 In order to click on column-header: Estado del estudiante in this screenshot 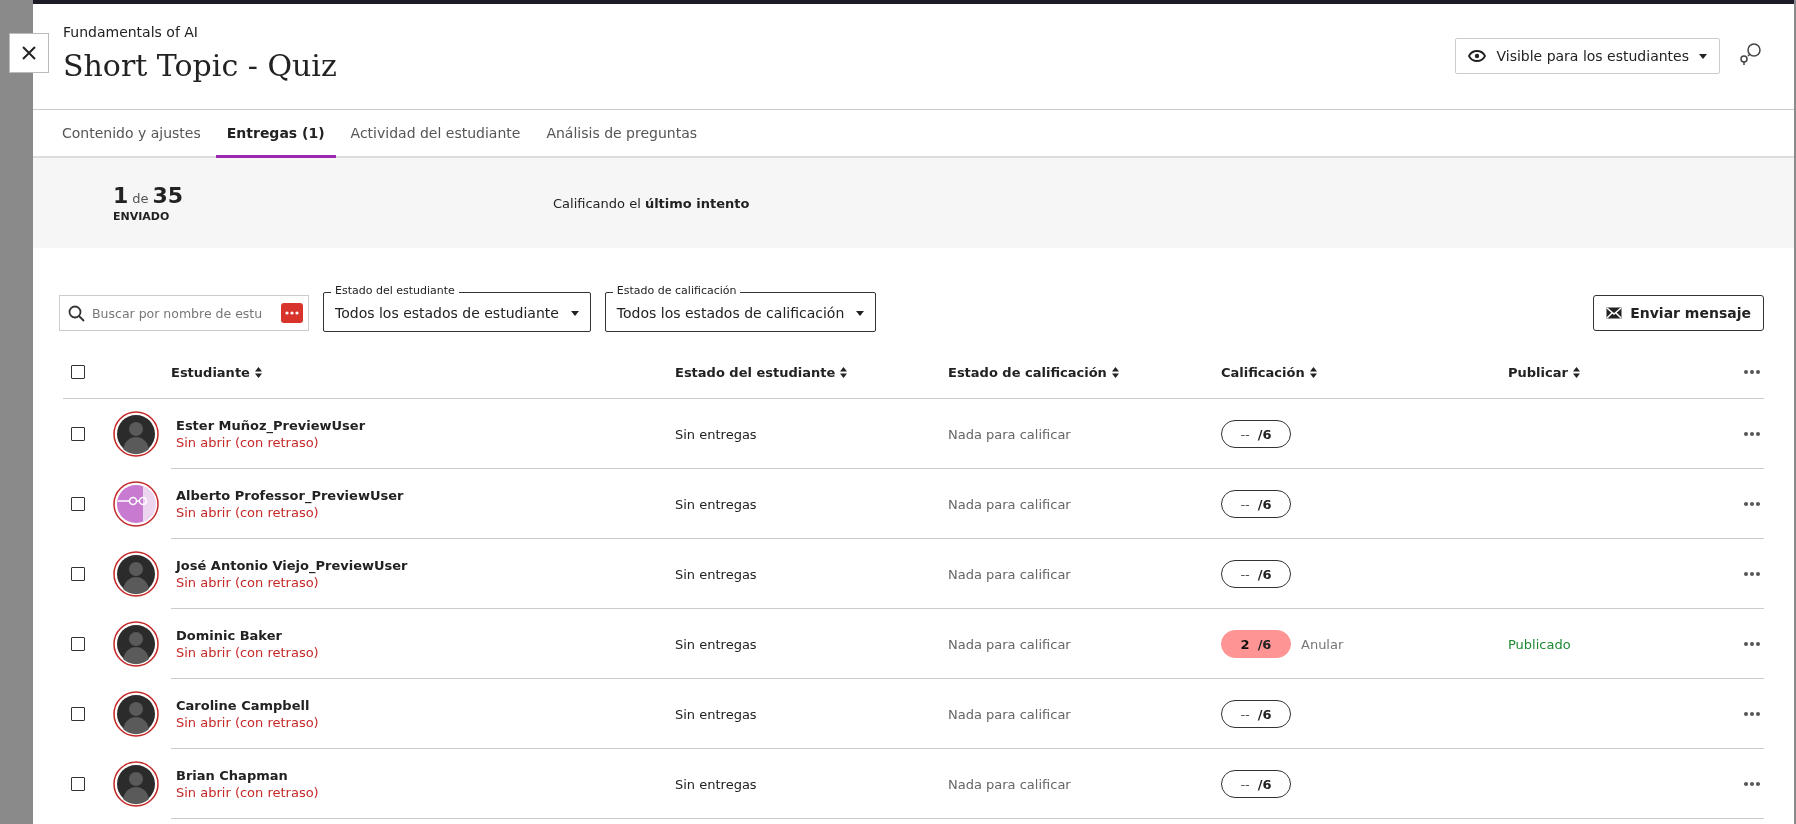, I will do `click(761, 372)`.